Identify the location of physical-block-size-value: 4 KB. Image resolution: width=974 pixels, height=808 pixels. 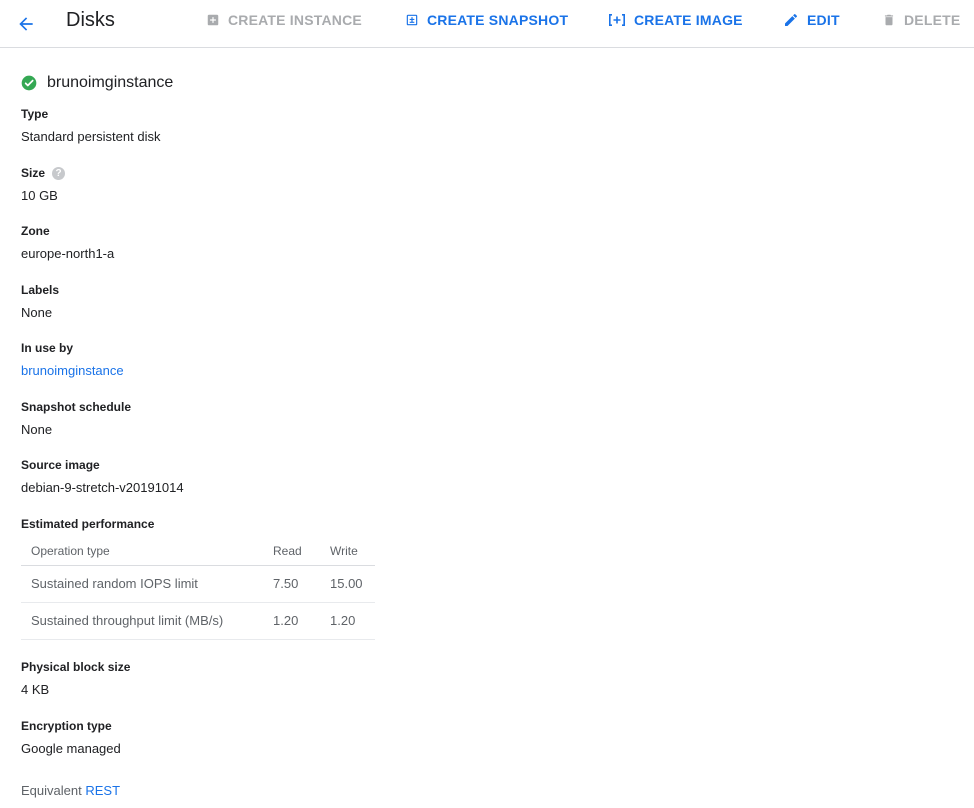
(35, 689).